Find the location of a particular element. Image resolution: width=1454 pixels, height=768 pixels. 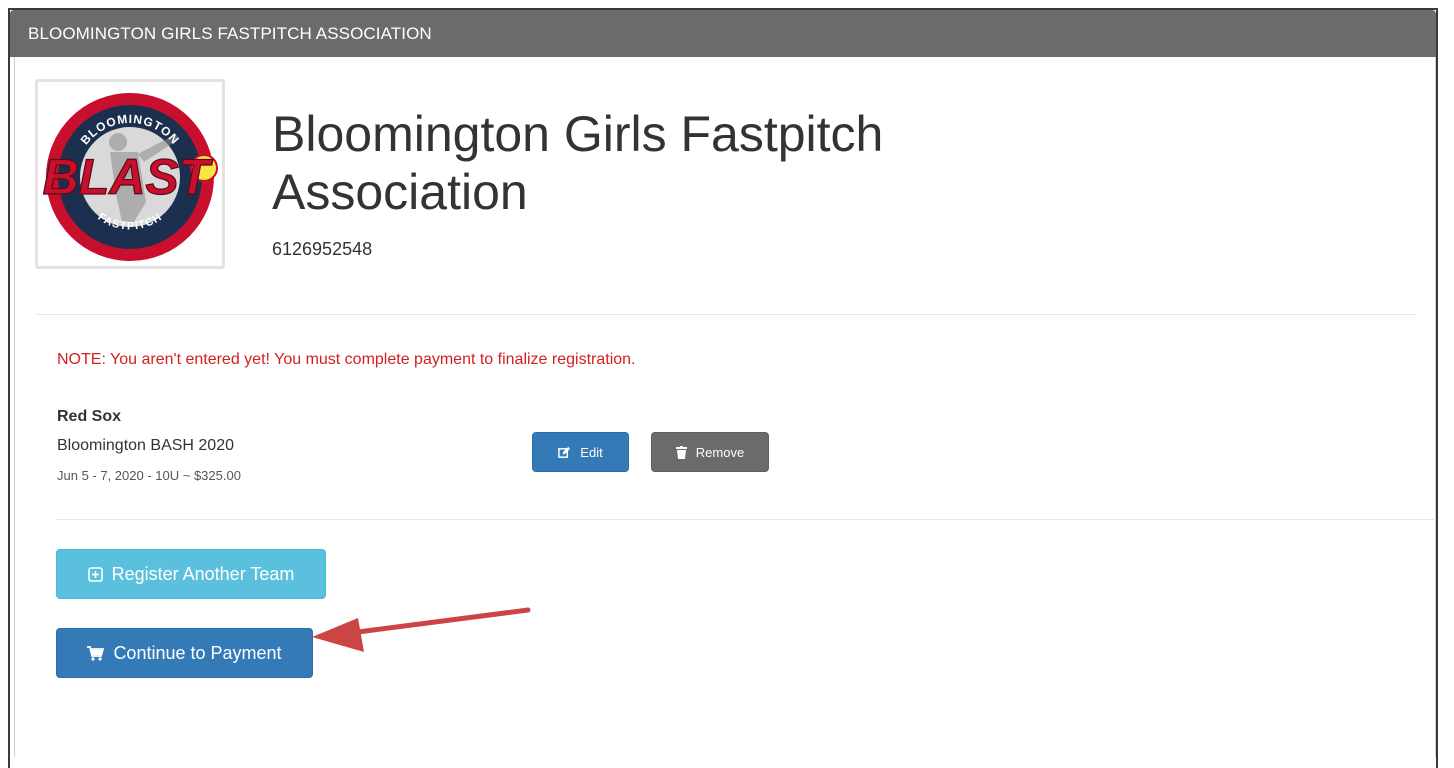

edit-button: Edit is located at coordinates (580, 452).